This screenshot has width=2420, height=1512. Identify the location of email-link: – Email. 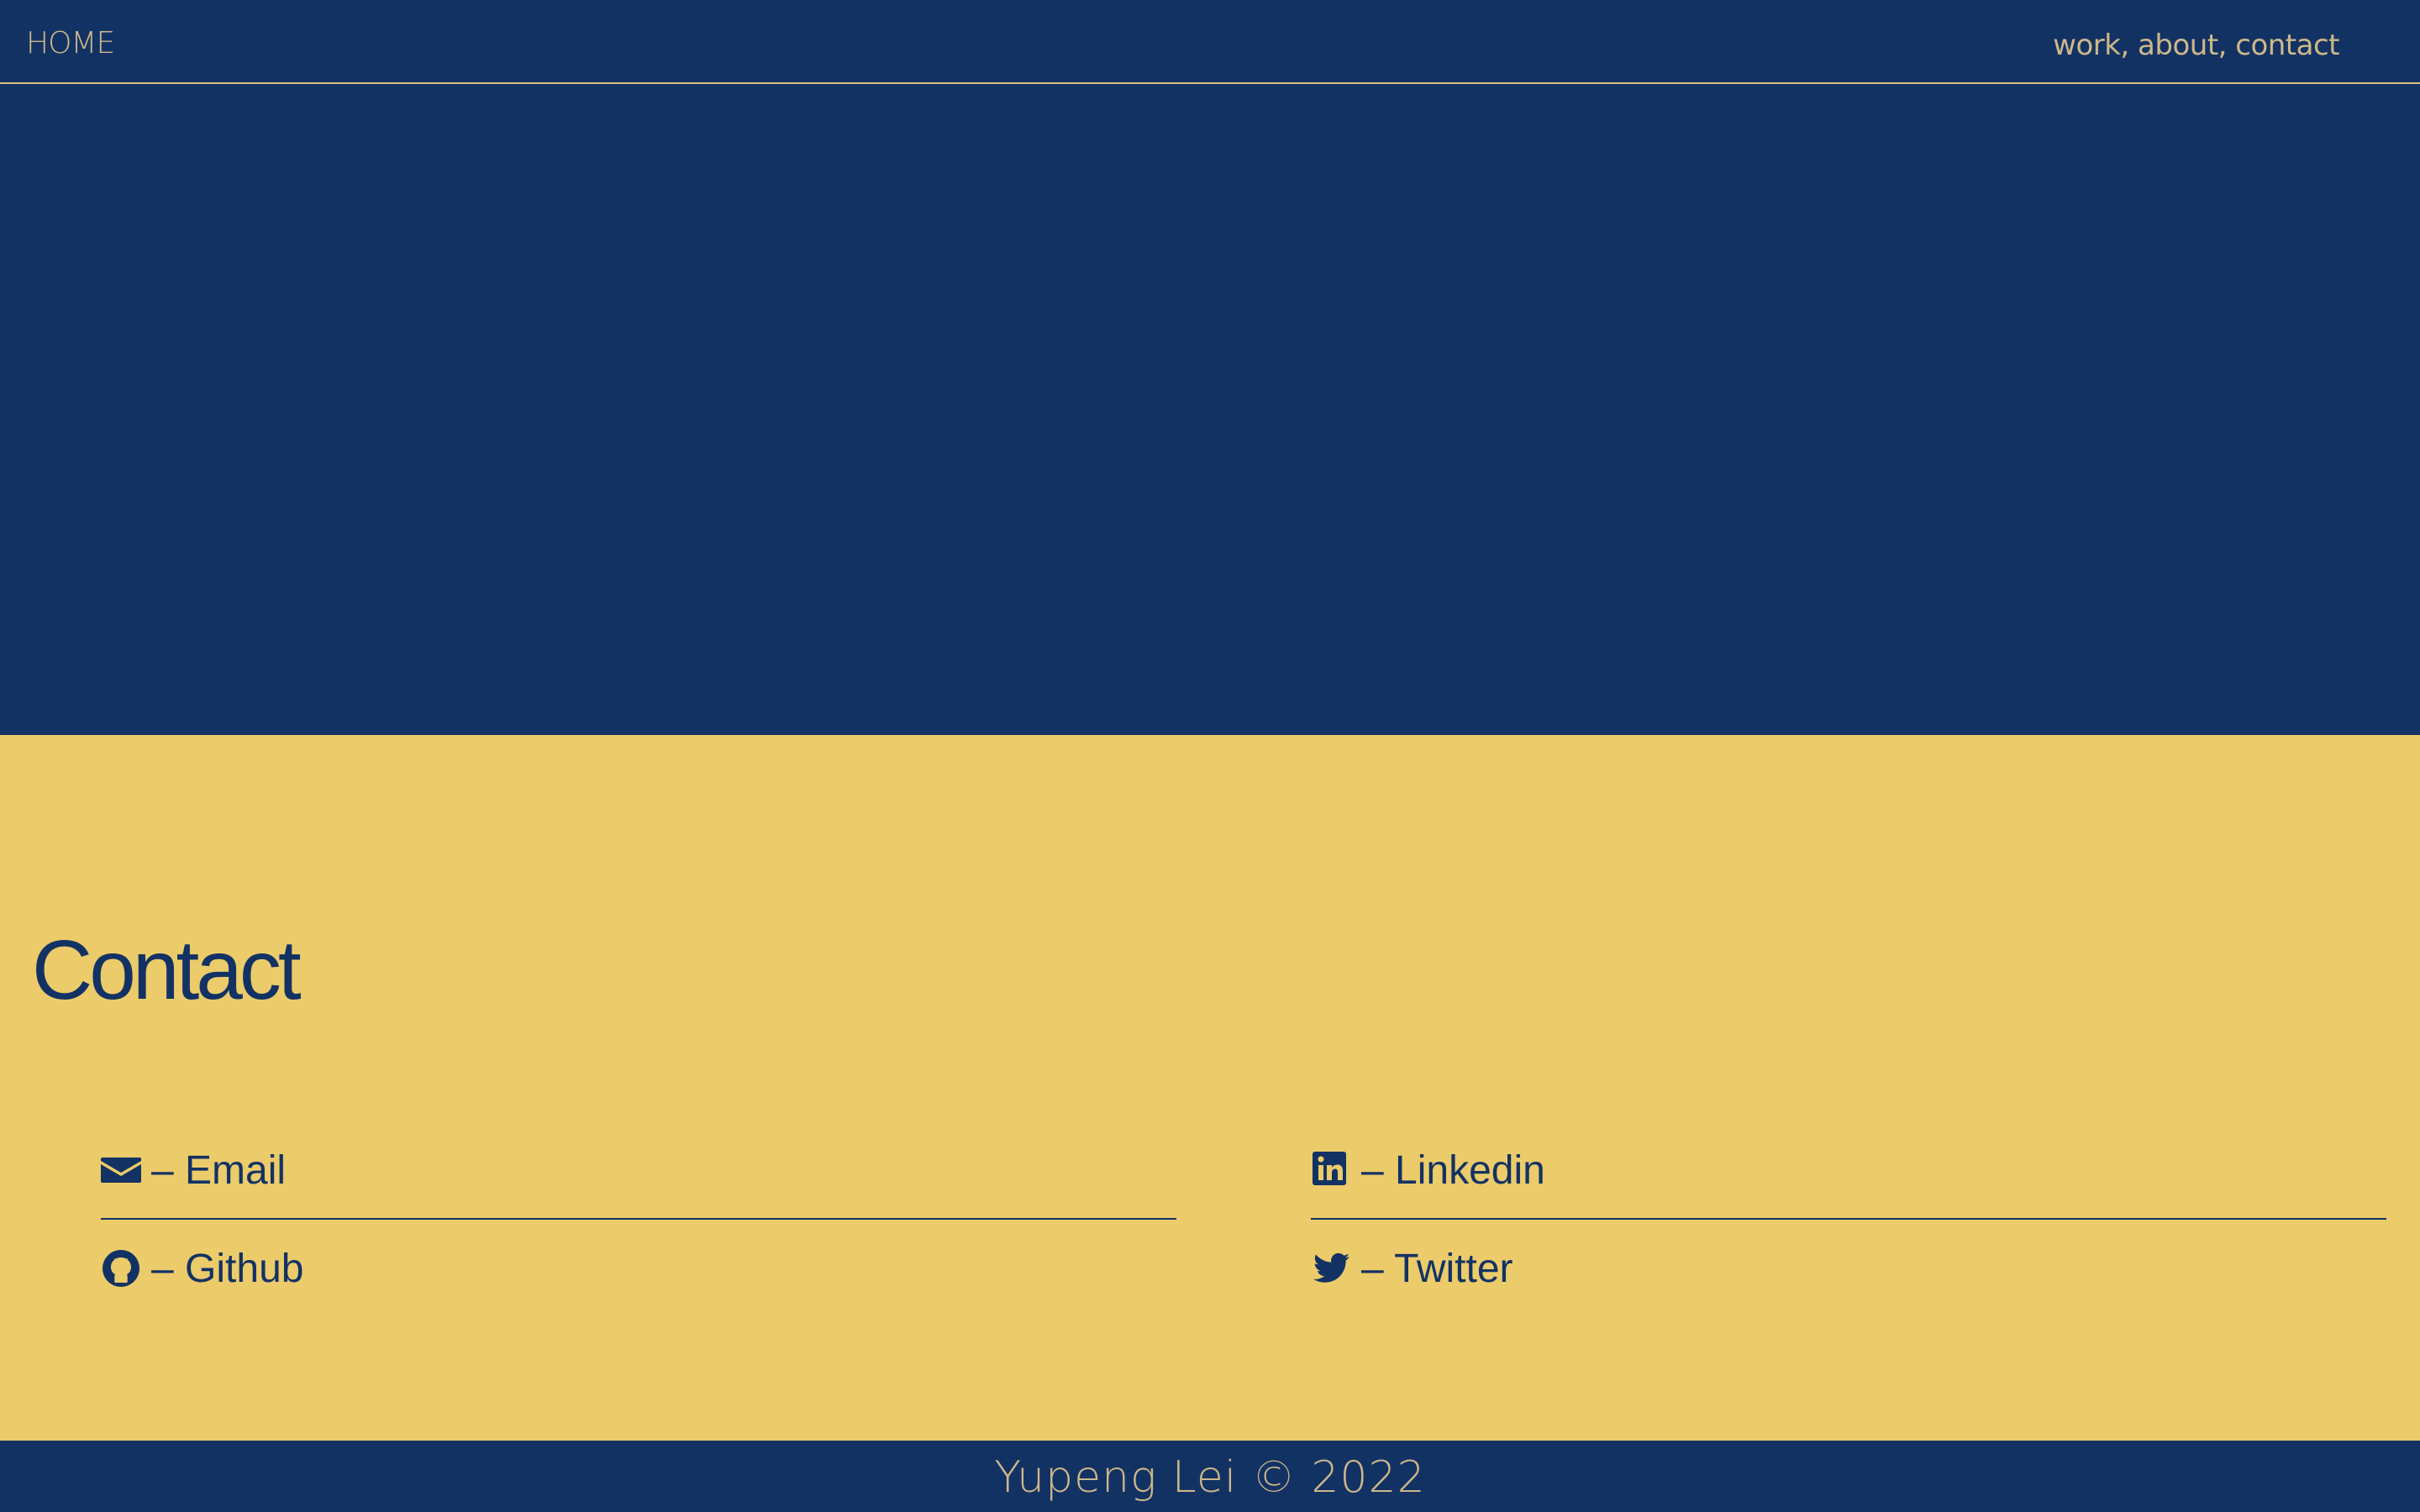
(193, 1170).